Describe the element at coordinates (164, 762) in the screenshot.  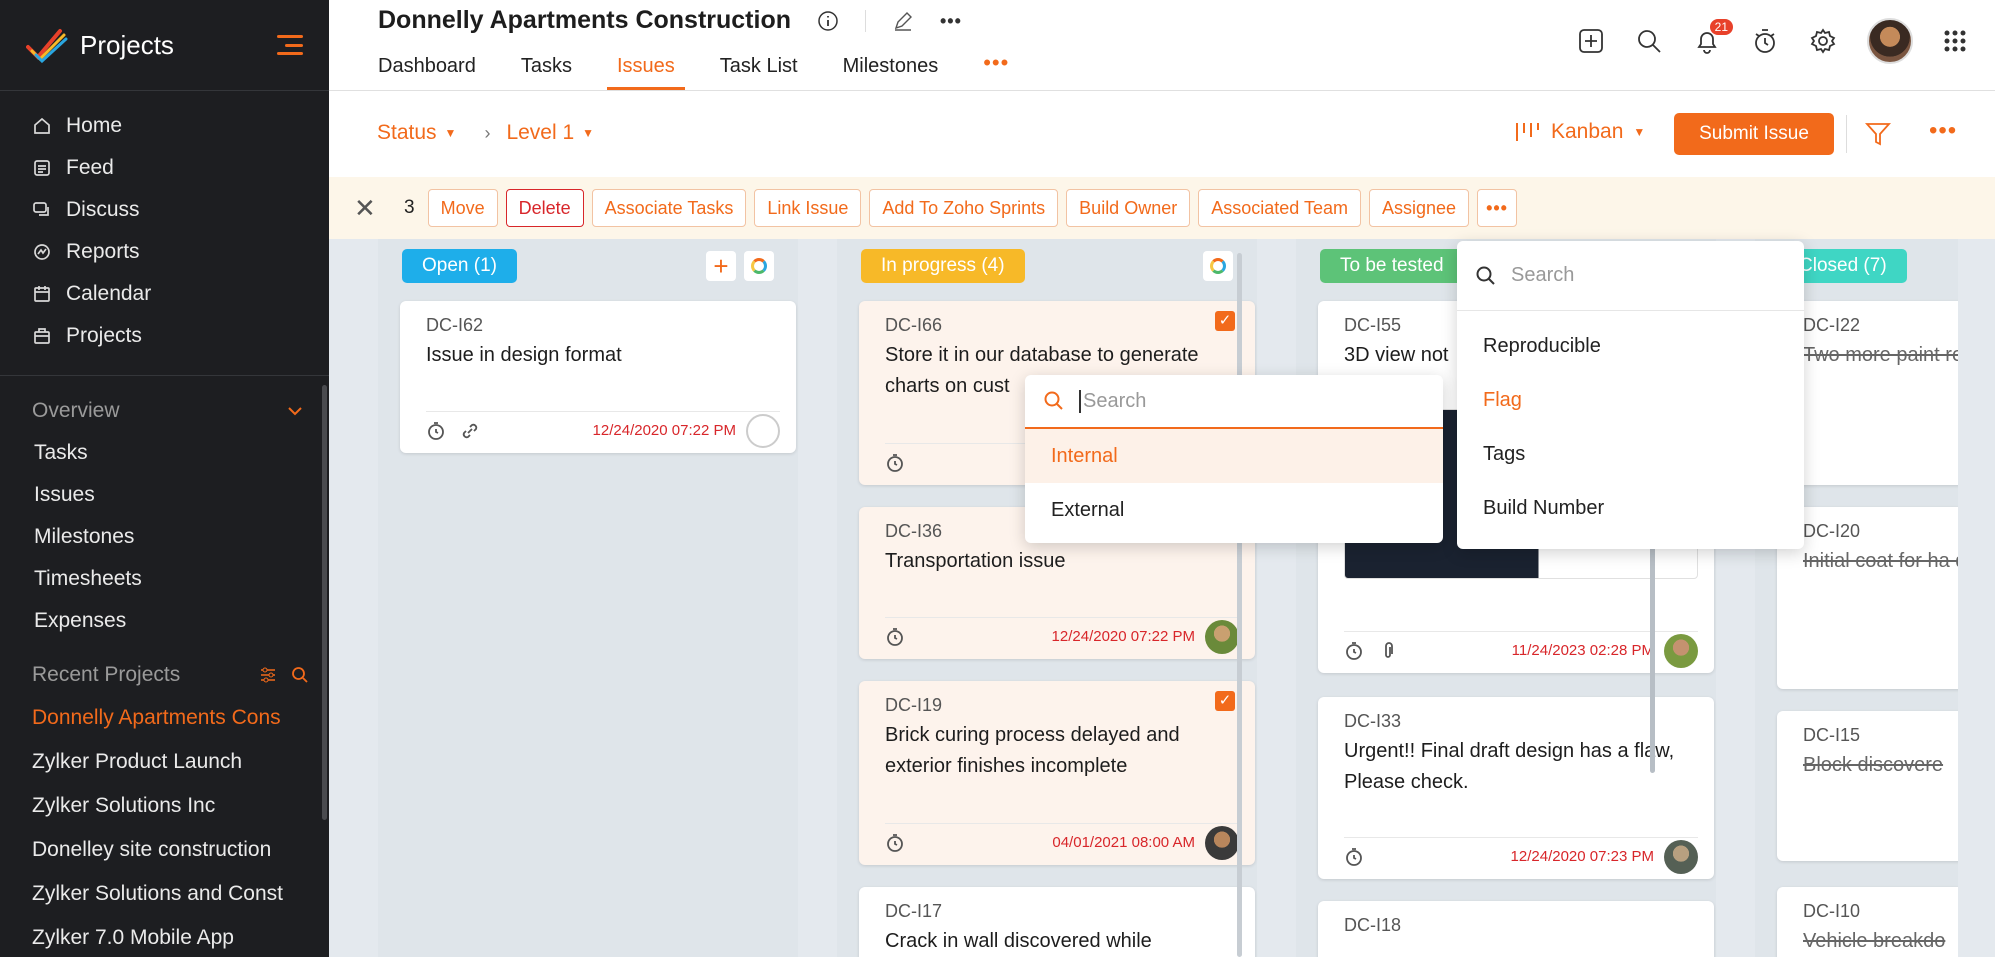
I see `recent-project-item: Zylker Product Launch` at that location.